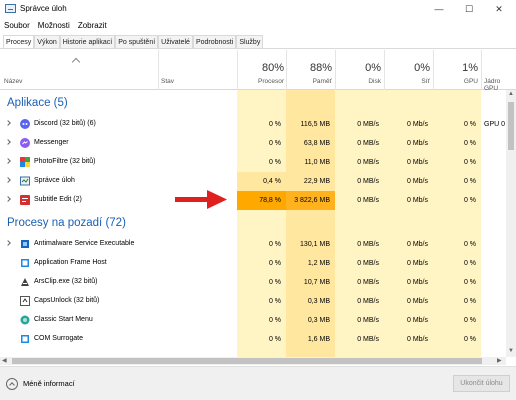  What do you see at coordinates (309, 81) in the screenshot?
I see `column-memory: Paměť` at bounding box center [309, 81].